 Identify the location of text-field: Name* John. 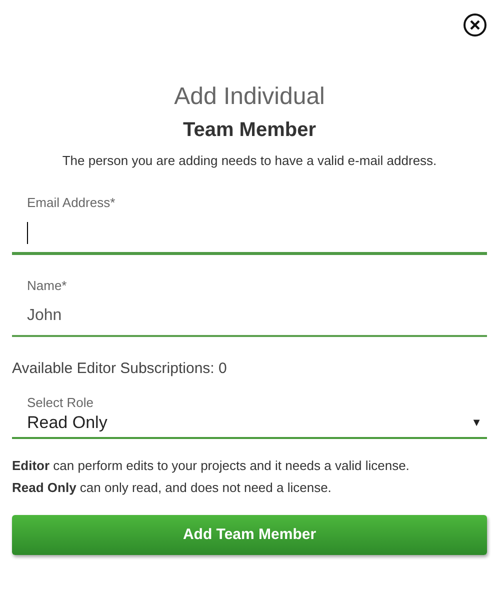
(249, 307).